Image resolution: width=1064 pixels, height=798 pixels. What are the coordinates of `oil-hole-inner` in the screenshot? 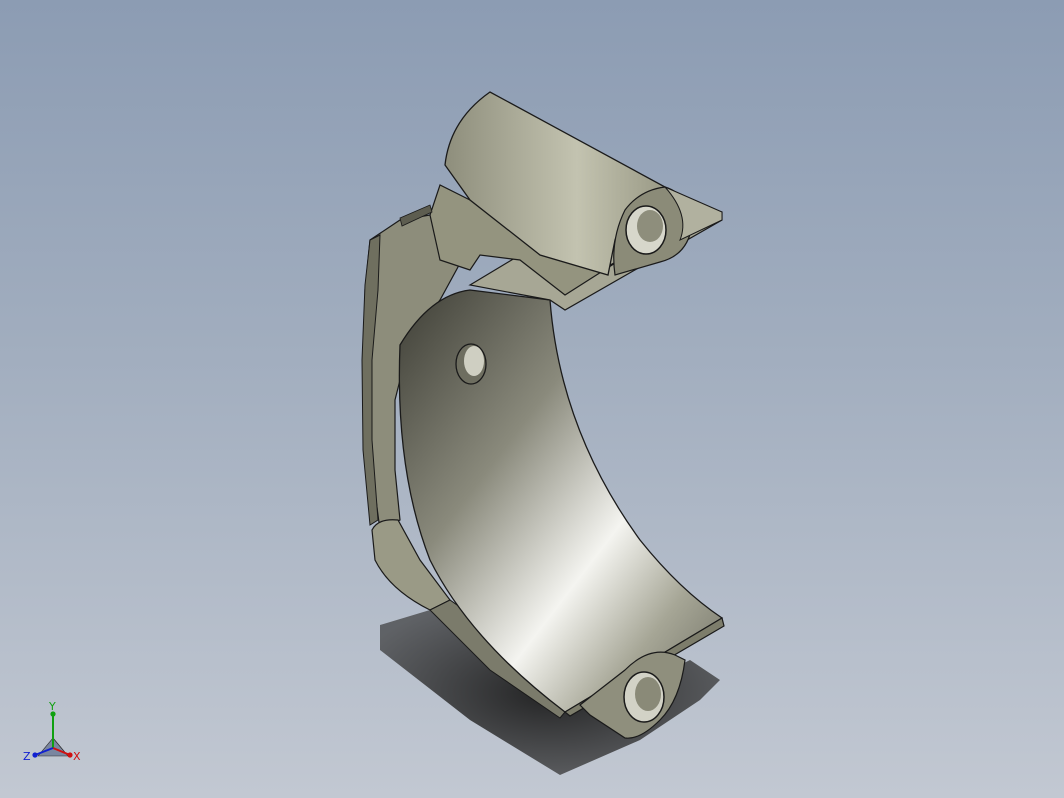 It's located at (474, 361).